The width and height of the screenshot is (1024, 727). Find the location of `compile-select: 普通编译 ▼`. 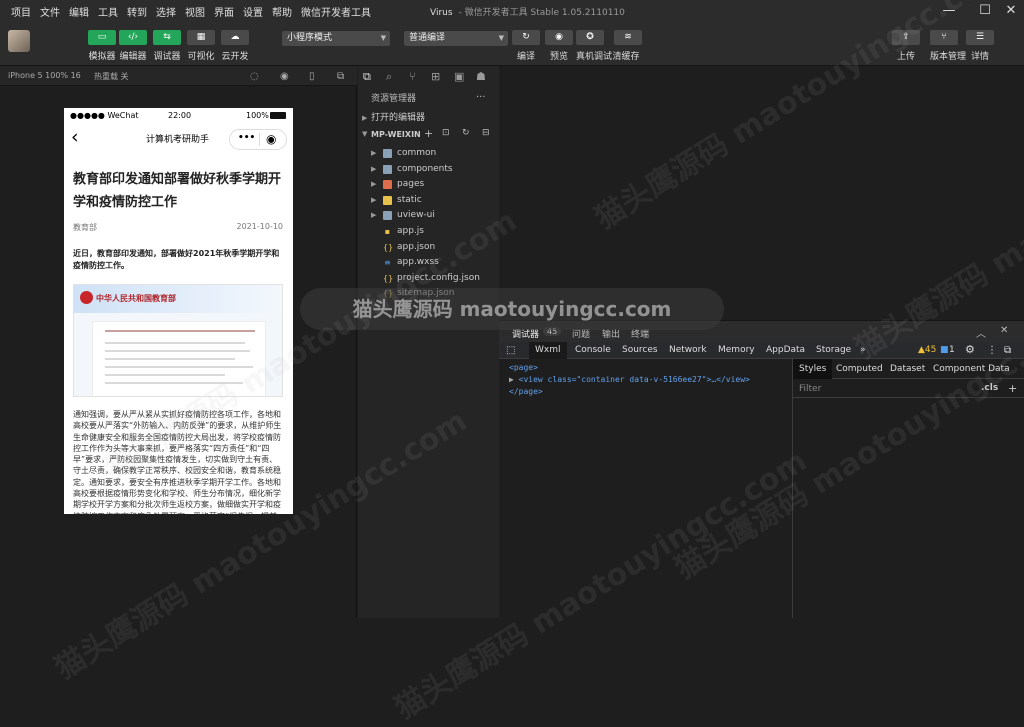

compile-select: 普通编译 ▼ is located at coordinates (456, 38).